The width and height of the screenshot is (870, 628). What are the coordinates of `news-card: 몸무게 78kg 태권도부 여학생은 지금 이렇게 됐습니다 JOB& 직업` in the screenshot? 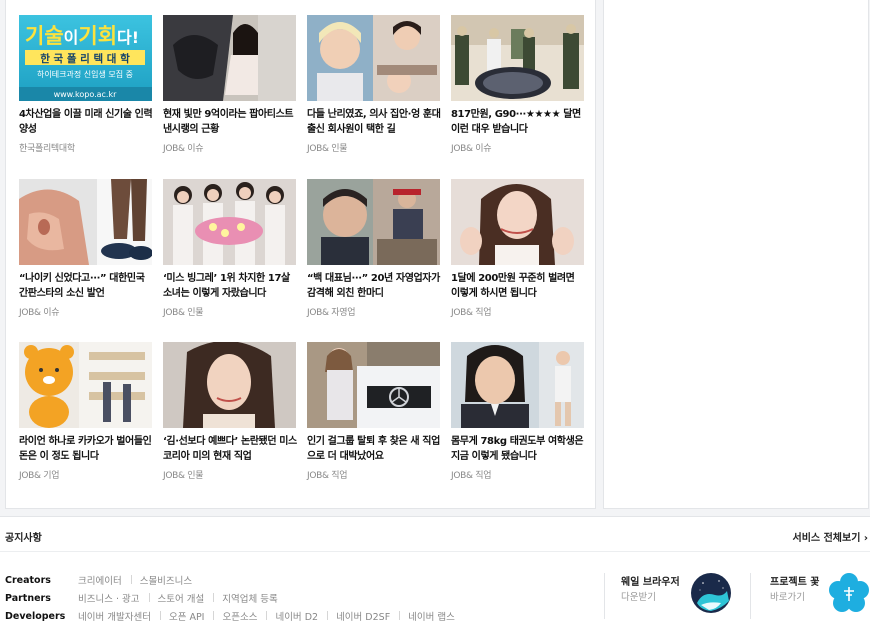 It's located at (518, 411).